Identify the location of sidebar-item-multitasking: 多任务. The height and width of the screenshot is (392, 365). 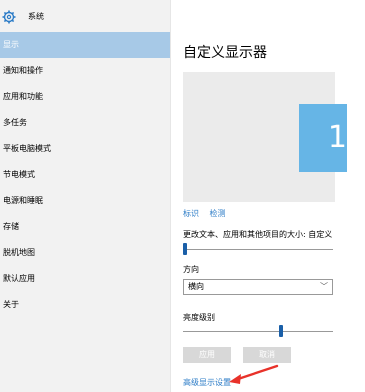
(85, 123).